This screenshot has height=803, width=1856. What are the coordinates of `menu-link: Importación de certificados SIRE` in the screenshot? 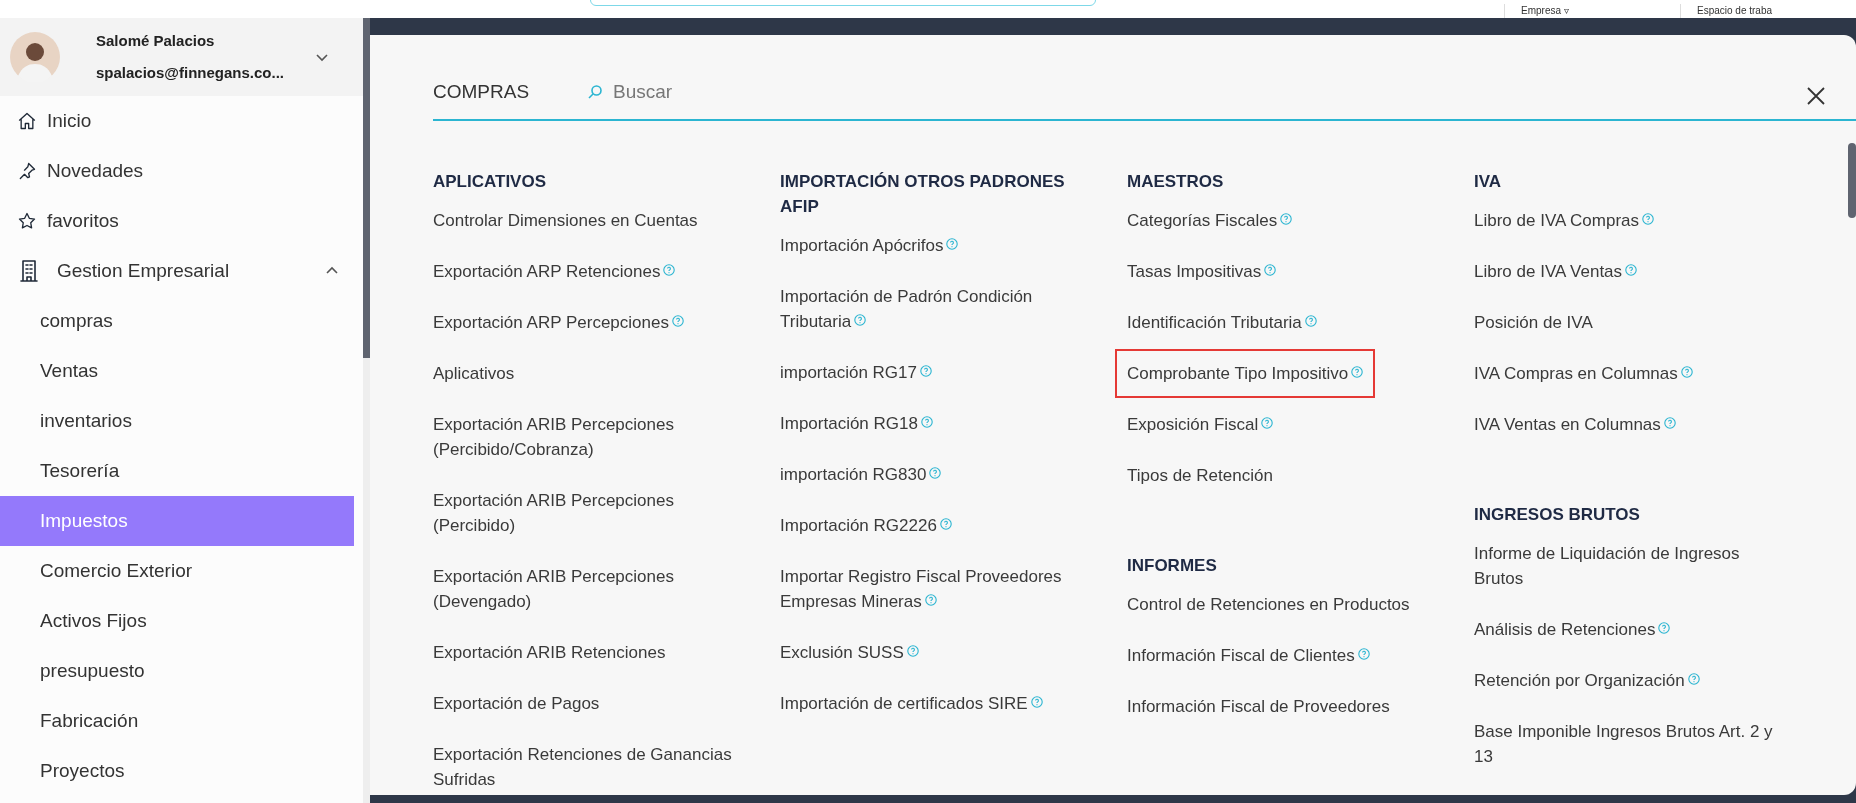 It's located at (911, 703).